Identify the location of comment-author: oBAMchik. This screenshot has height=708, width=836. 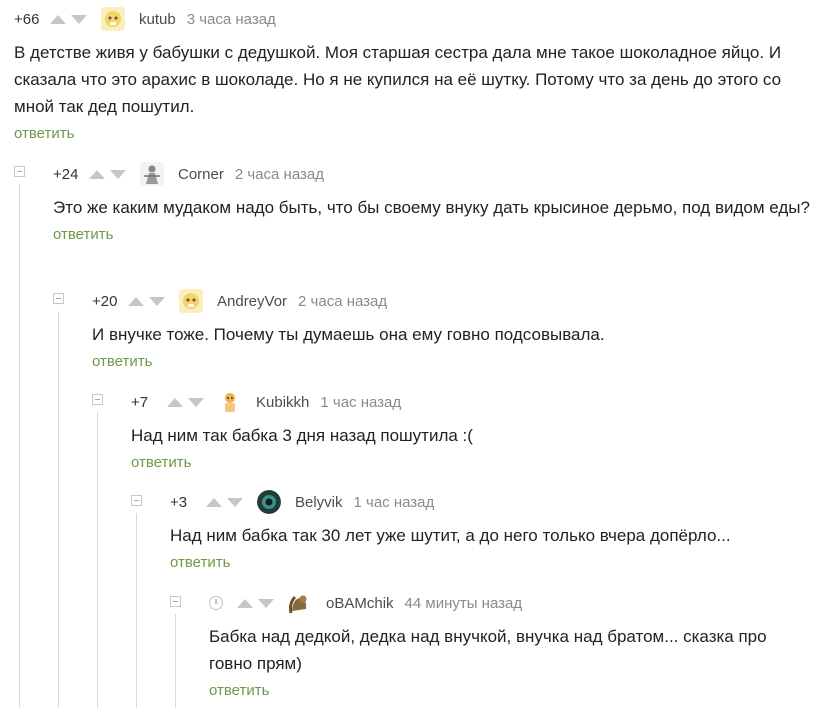
(360, 603).